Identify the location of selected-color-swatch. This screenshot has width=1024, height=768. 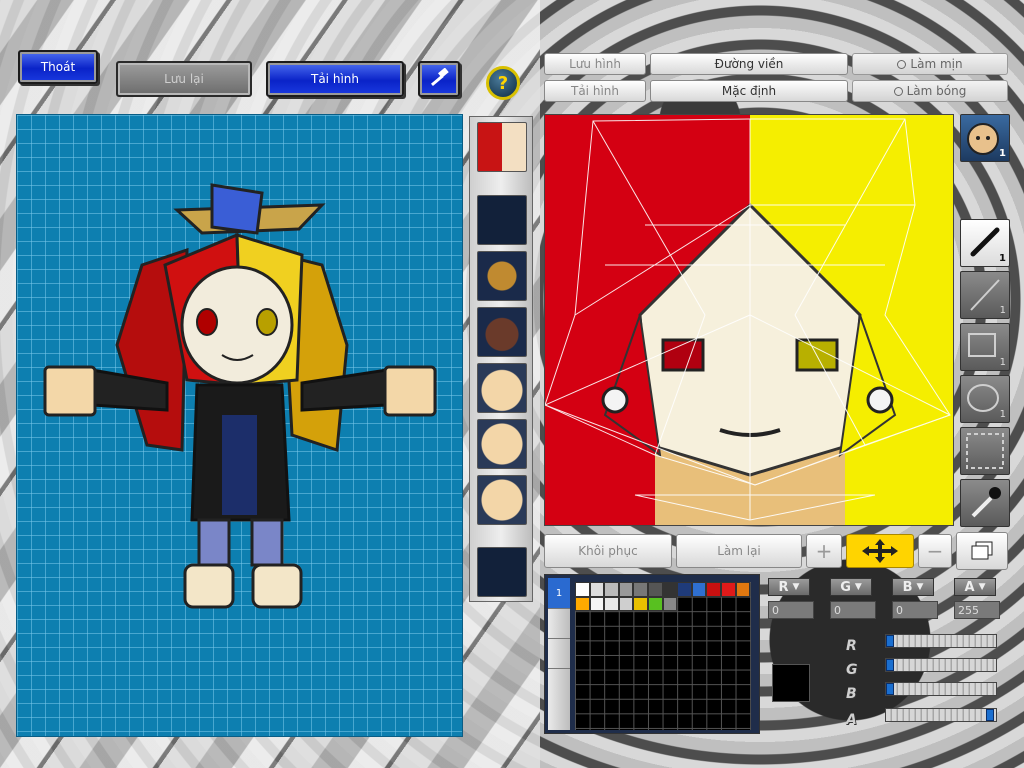
(791, 683).